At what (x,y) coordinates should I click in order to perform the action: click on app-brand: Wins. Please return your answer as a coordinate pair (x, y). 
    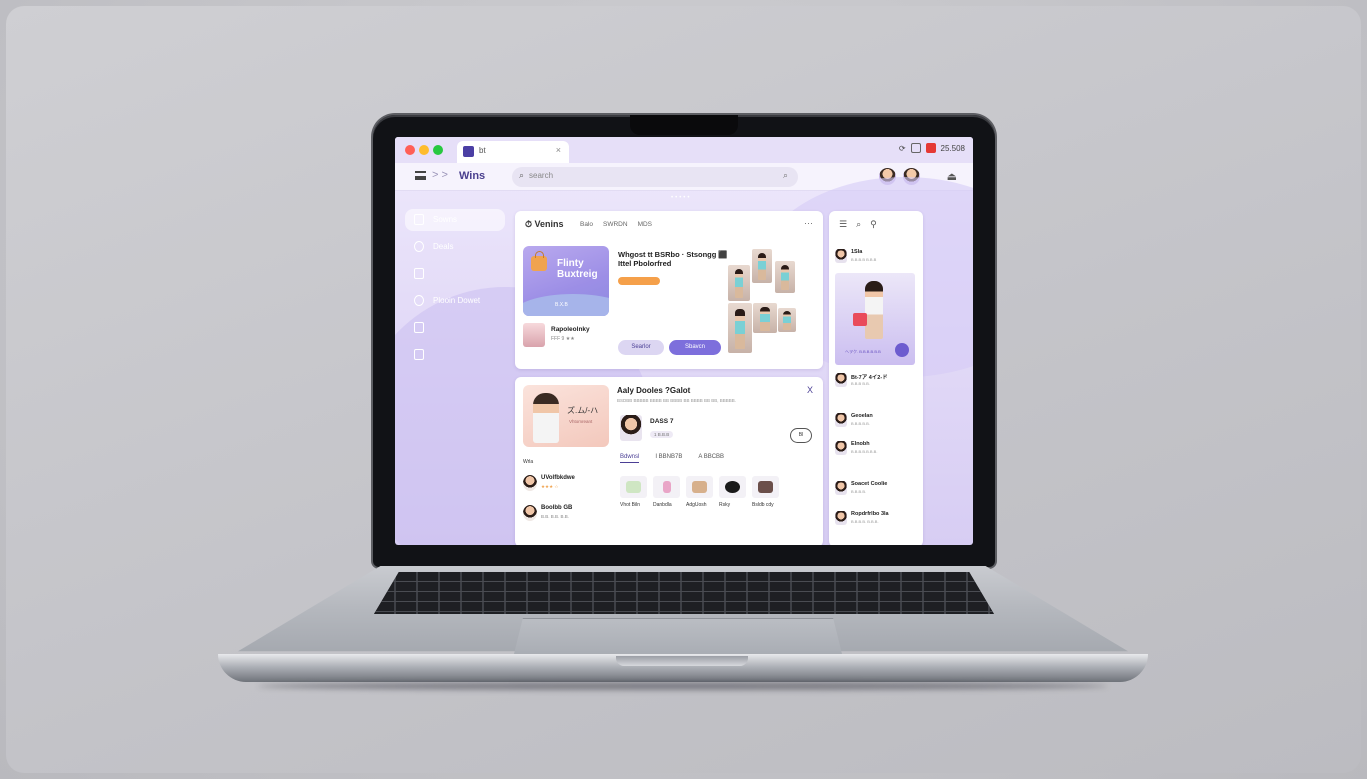
    Looking at the image, I should click on (472, 176).